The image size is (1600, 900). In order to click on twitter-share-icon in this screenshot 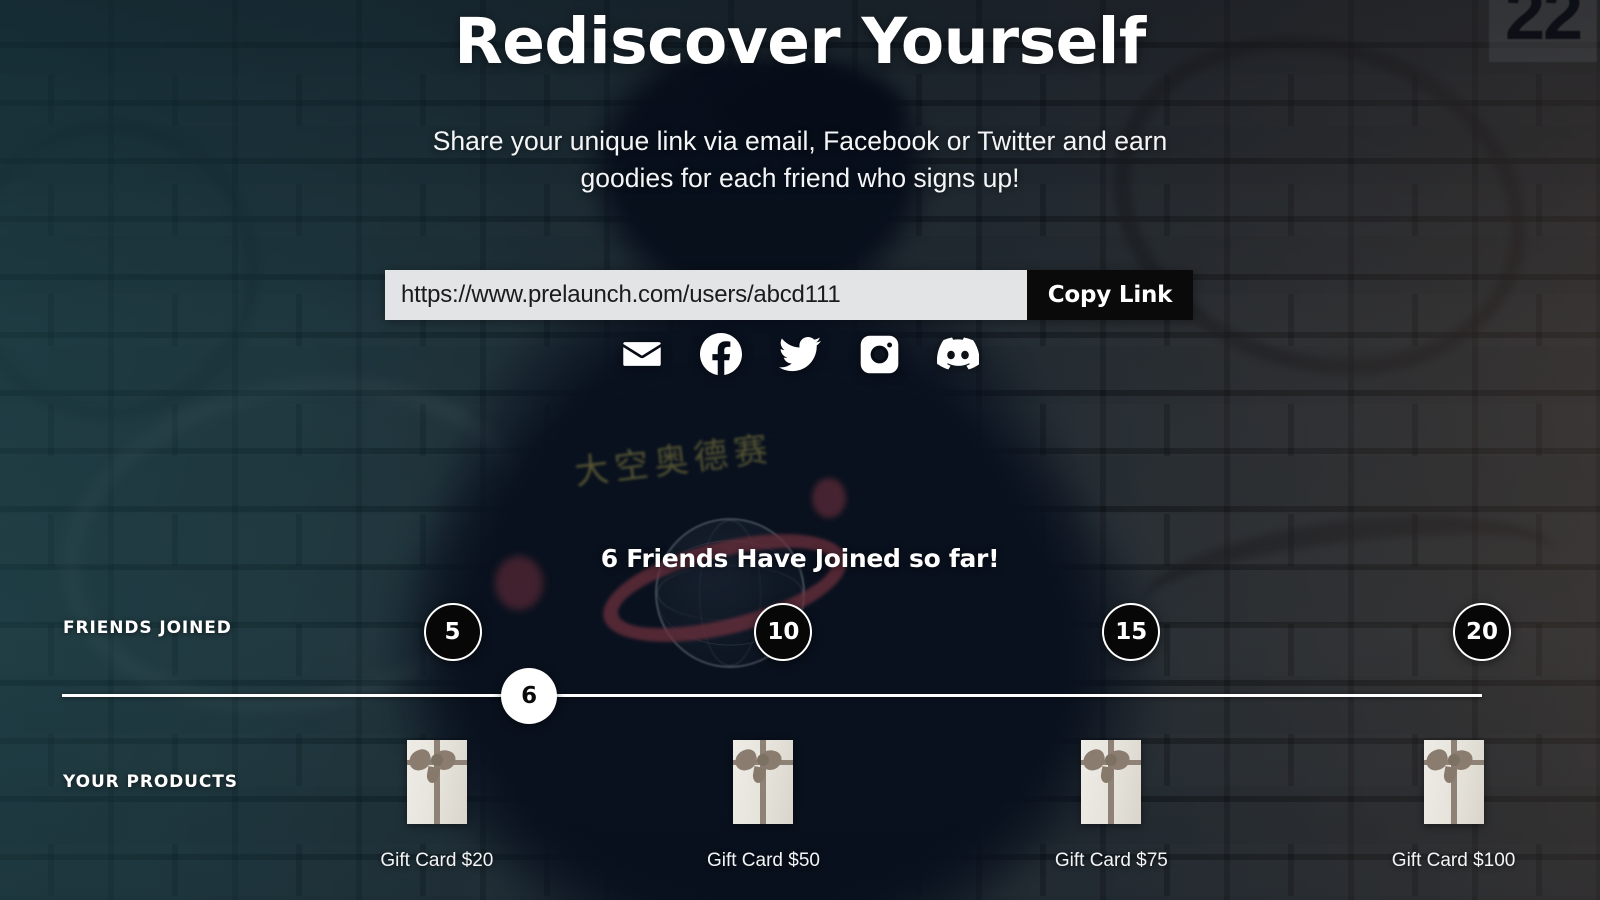, I will do `click(800, 354)`.